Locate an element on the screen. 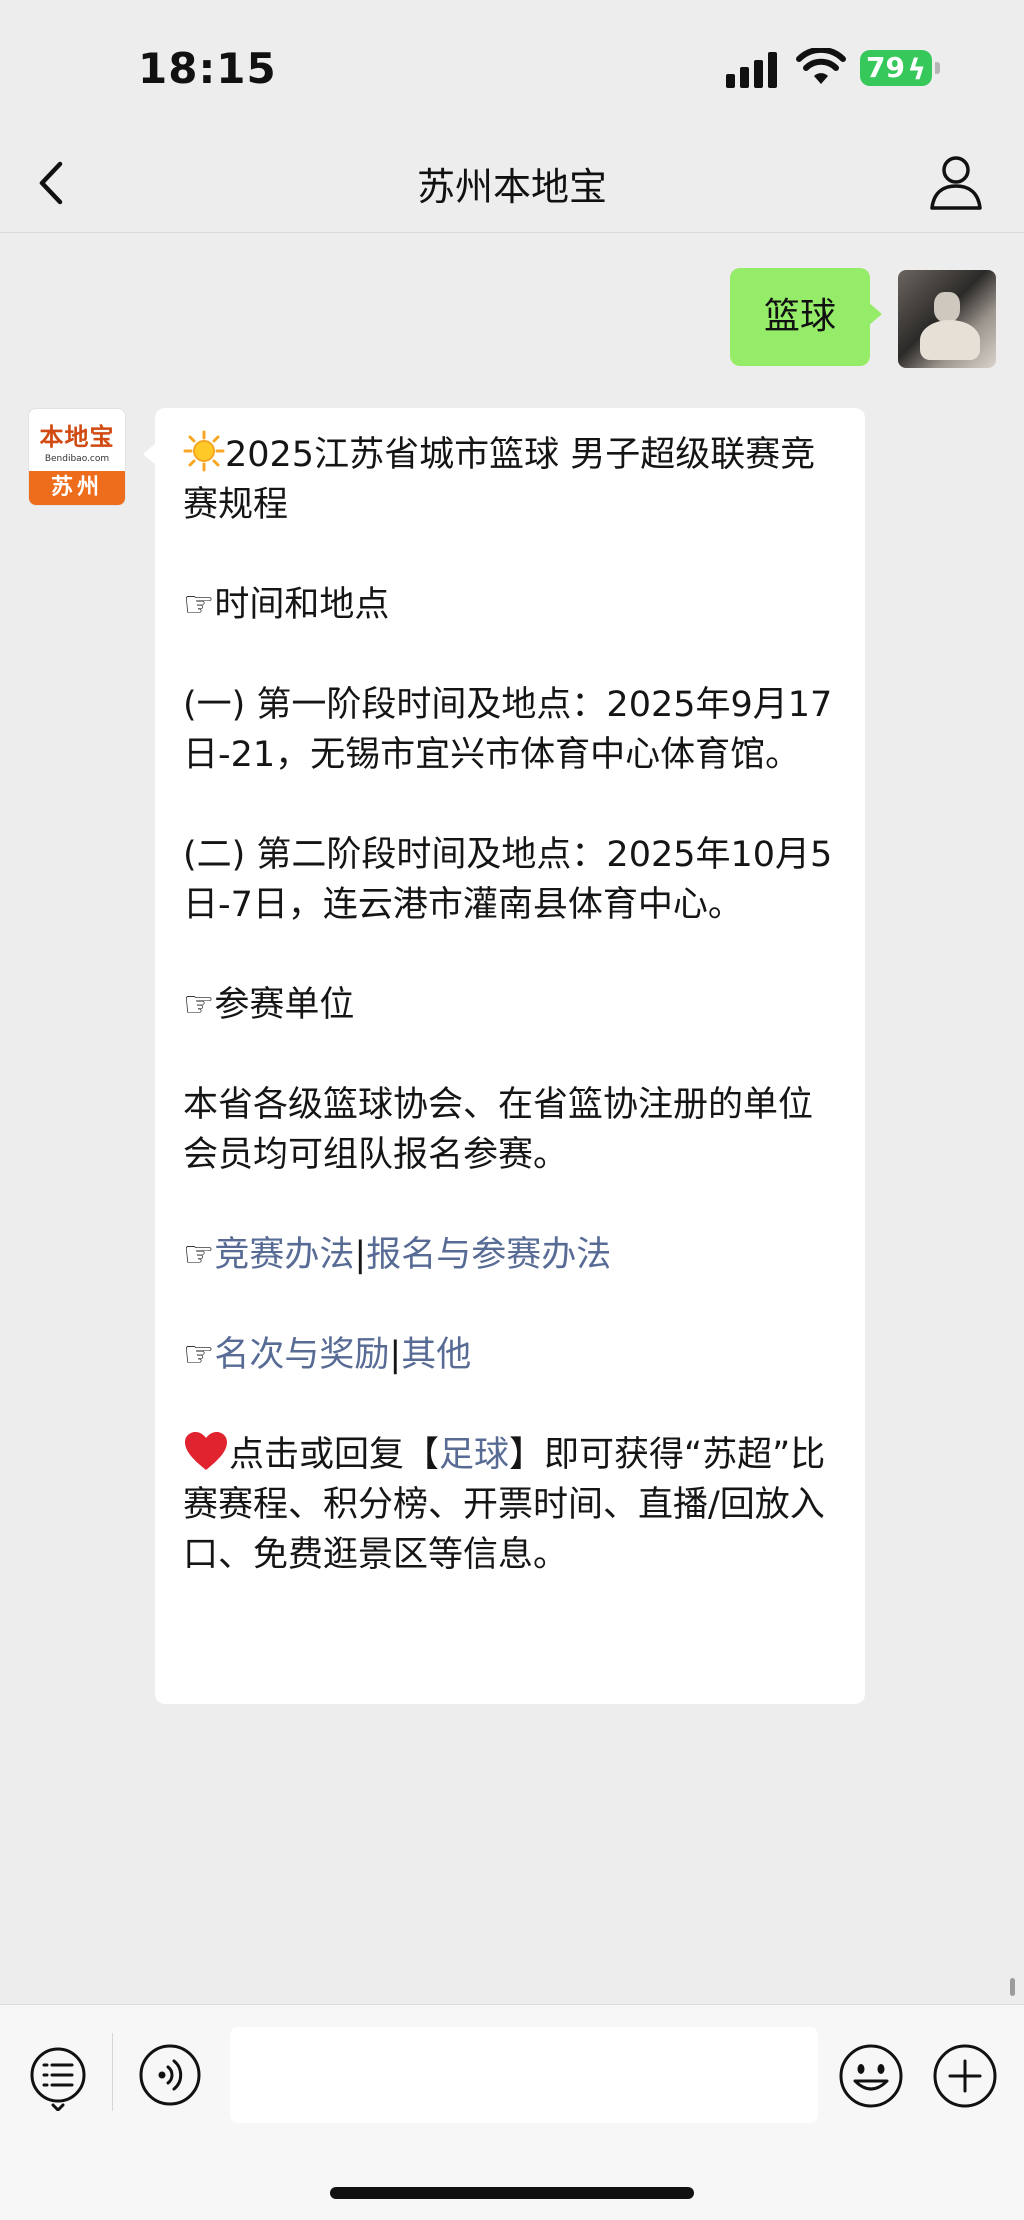 This screenshot has width=1024, height=2220. section2-title: 参赛单位 is located at coordinates (284, 1005).